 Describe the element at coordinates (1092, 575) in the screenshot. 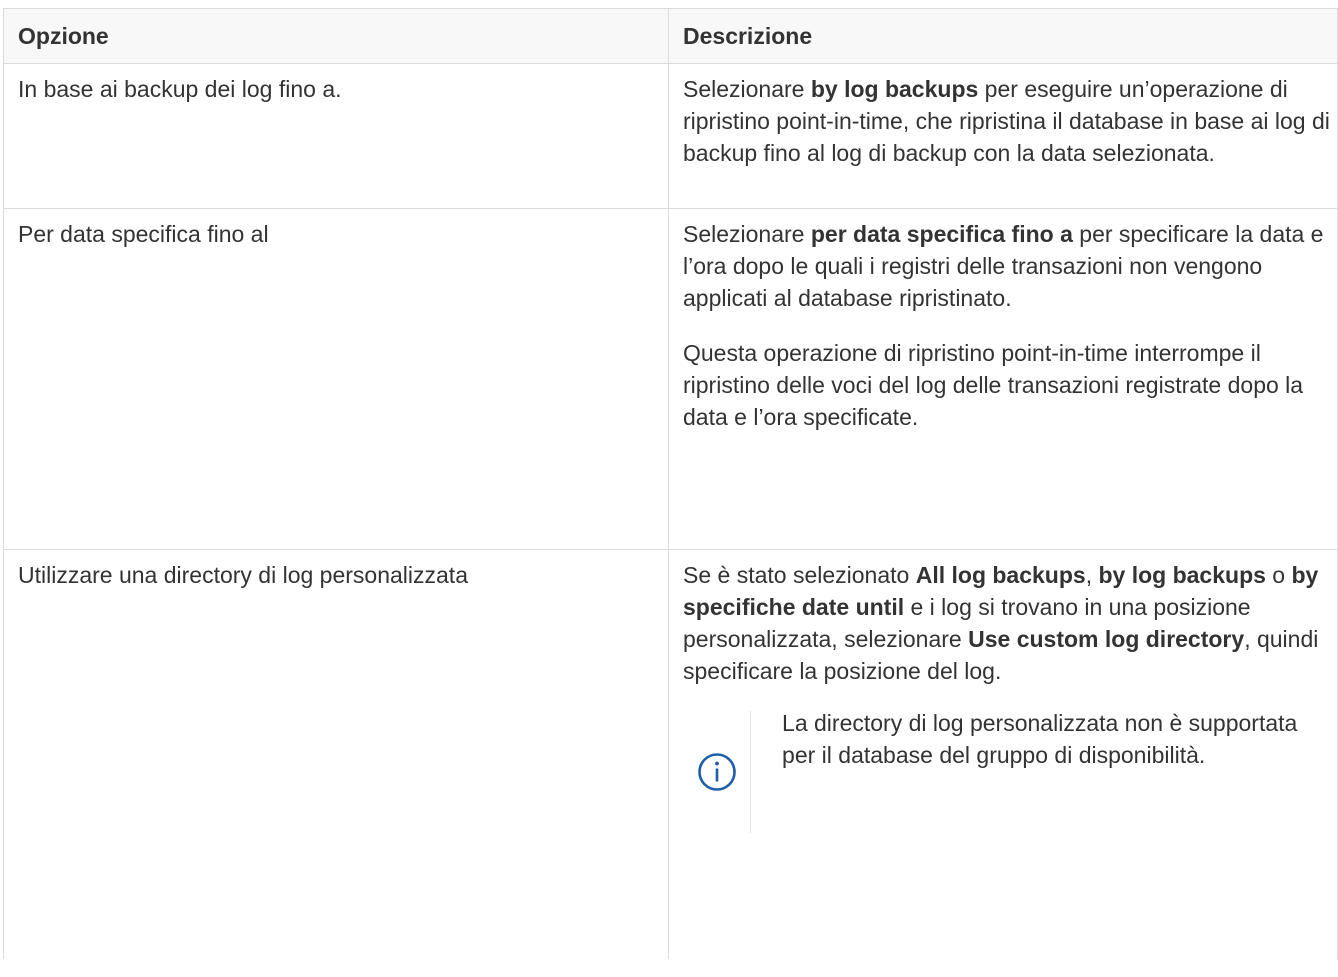

I see `text-span: ,` at that location.